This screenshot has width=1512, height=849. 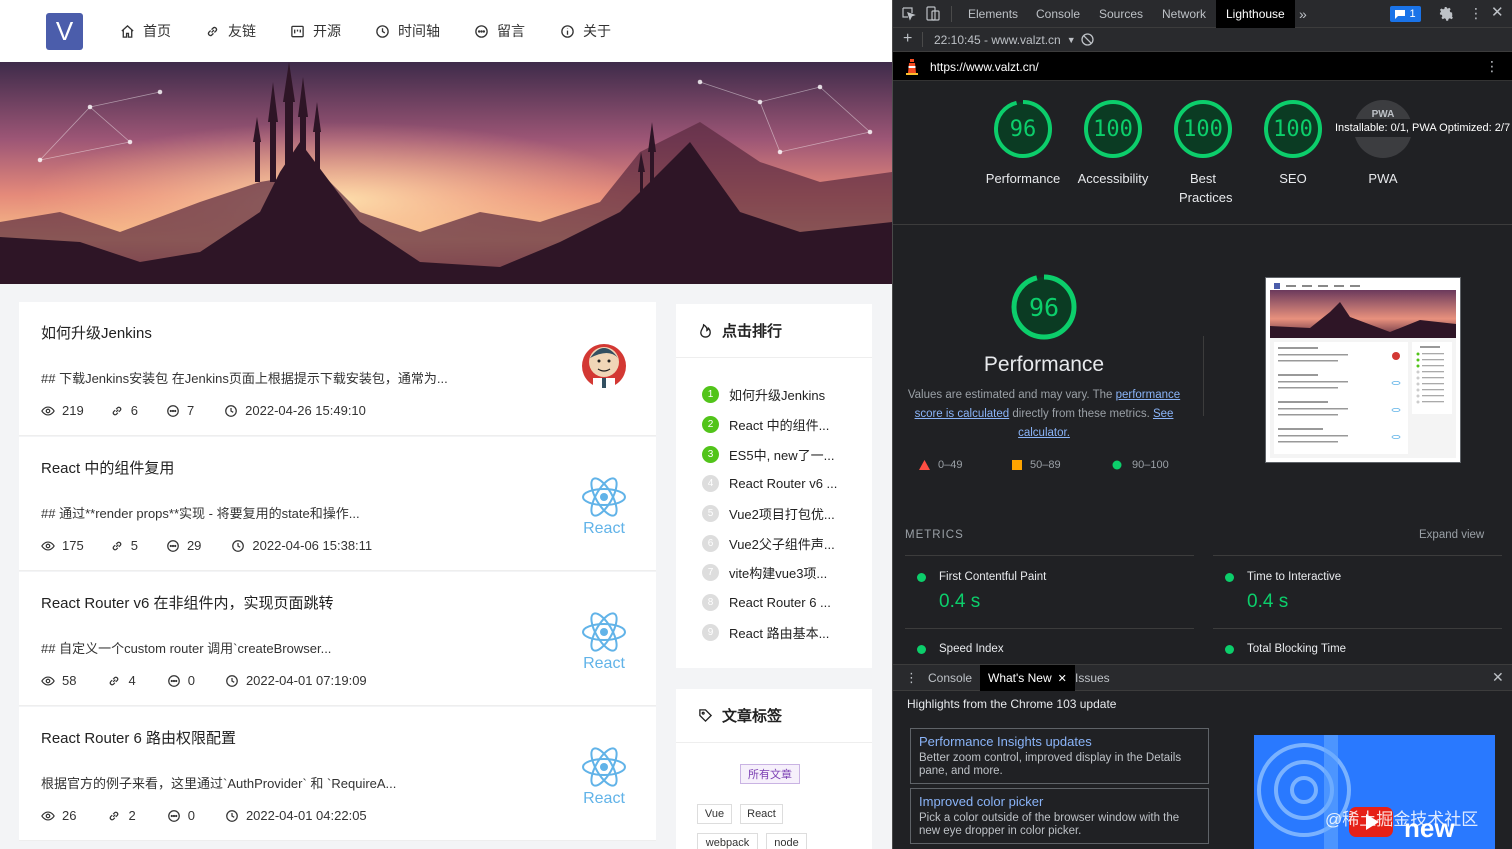 I want to click on legend-pass: 90–100, so click(x=1140, y=465).